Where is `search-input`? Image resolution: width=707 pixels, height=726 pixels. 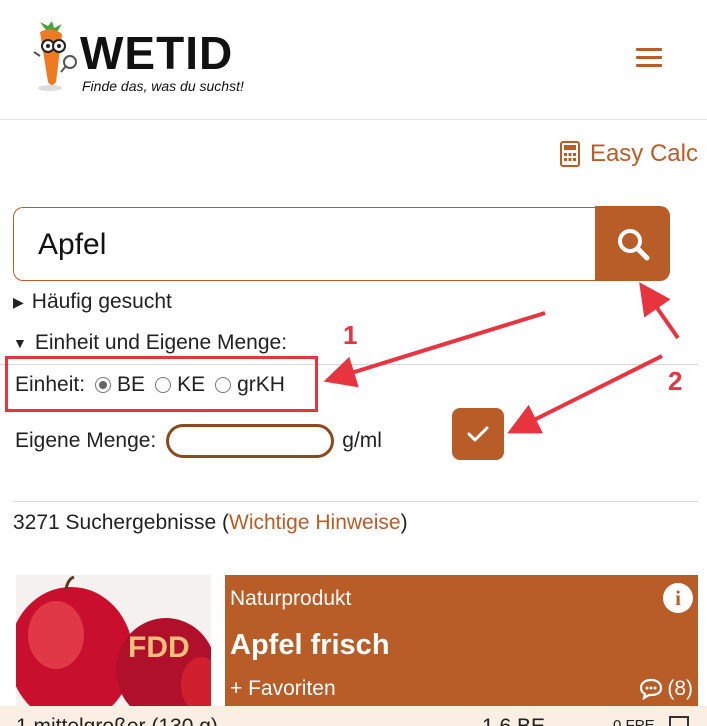
search-input is located at coordinates (308, 245).